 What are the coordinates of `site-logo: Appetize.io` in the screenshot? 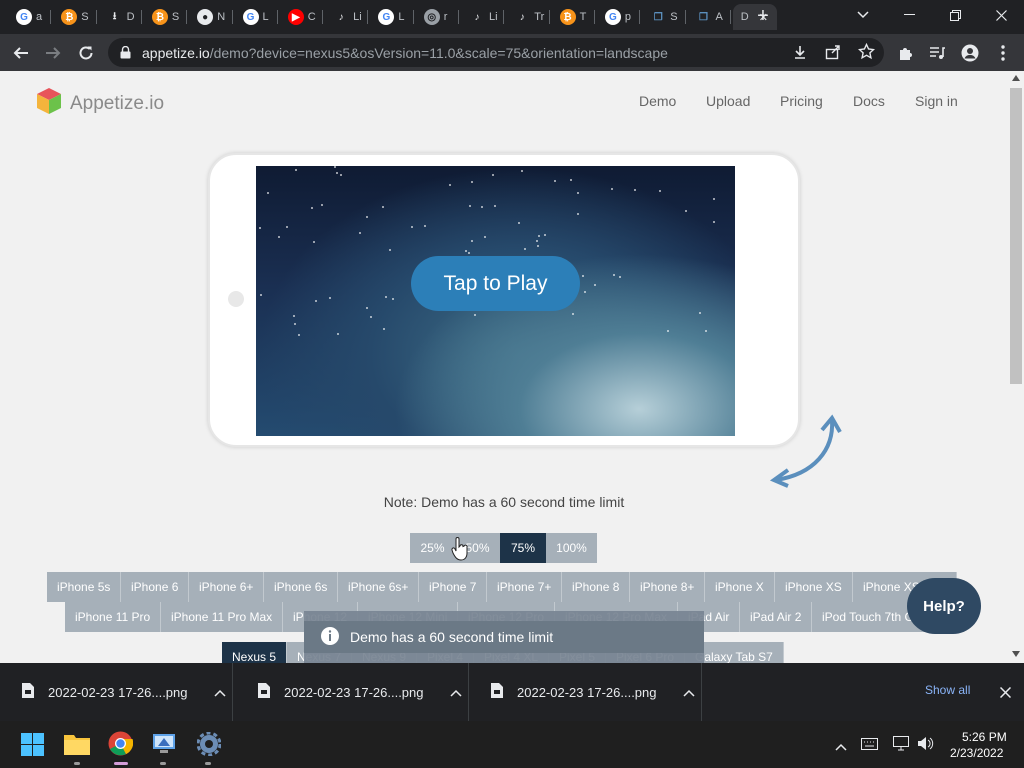 It's located at (99, 103).